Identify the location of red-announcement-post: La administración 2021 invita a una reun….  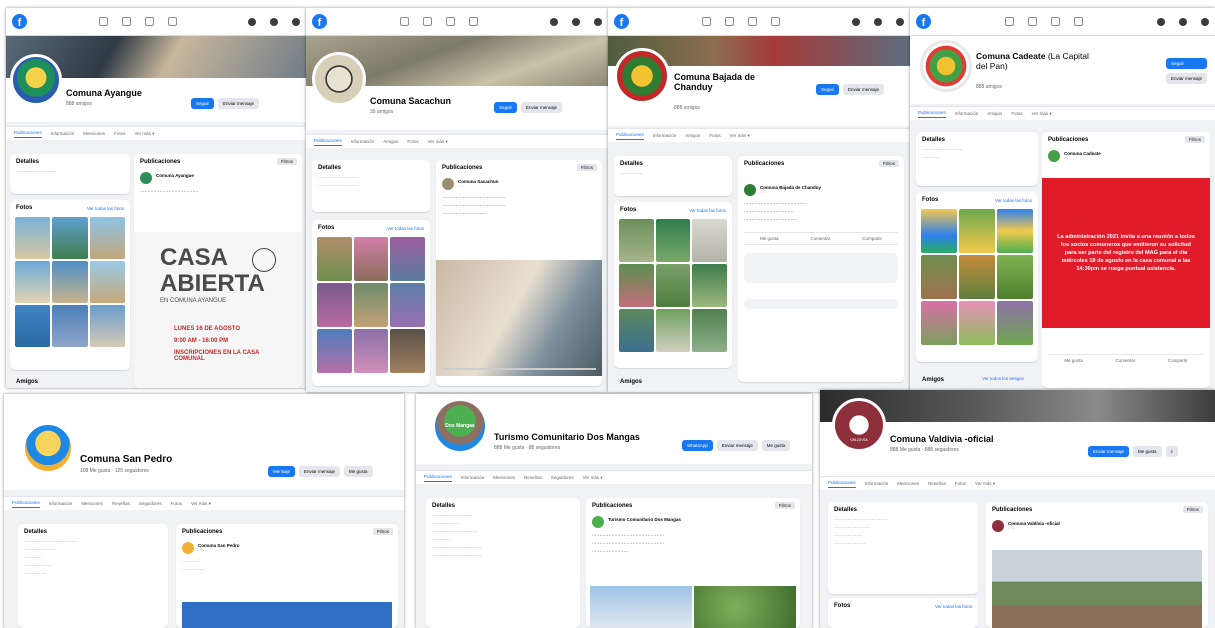
(1126, 253).